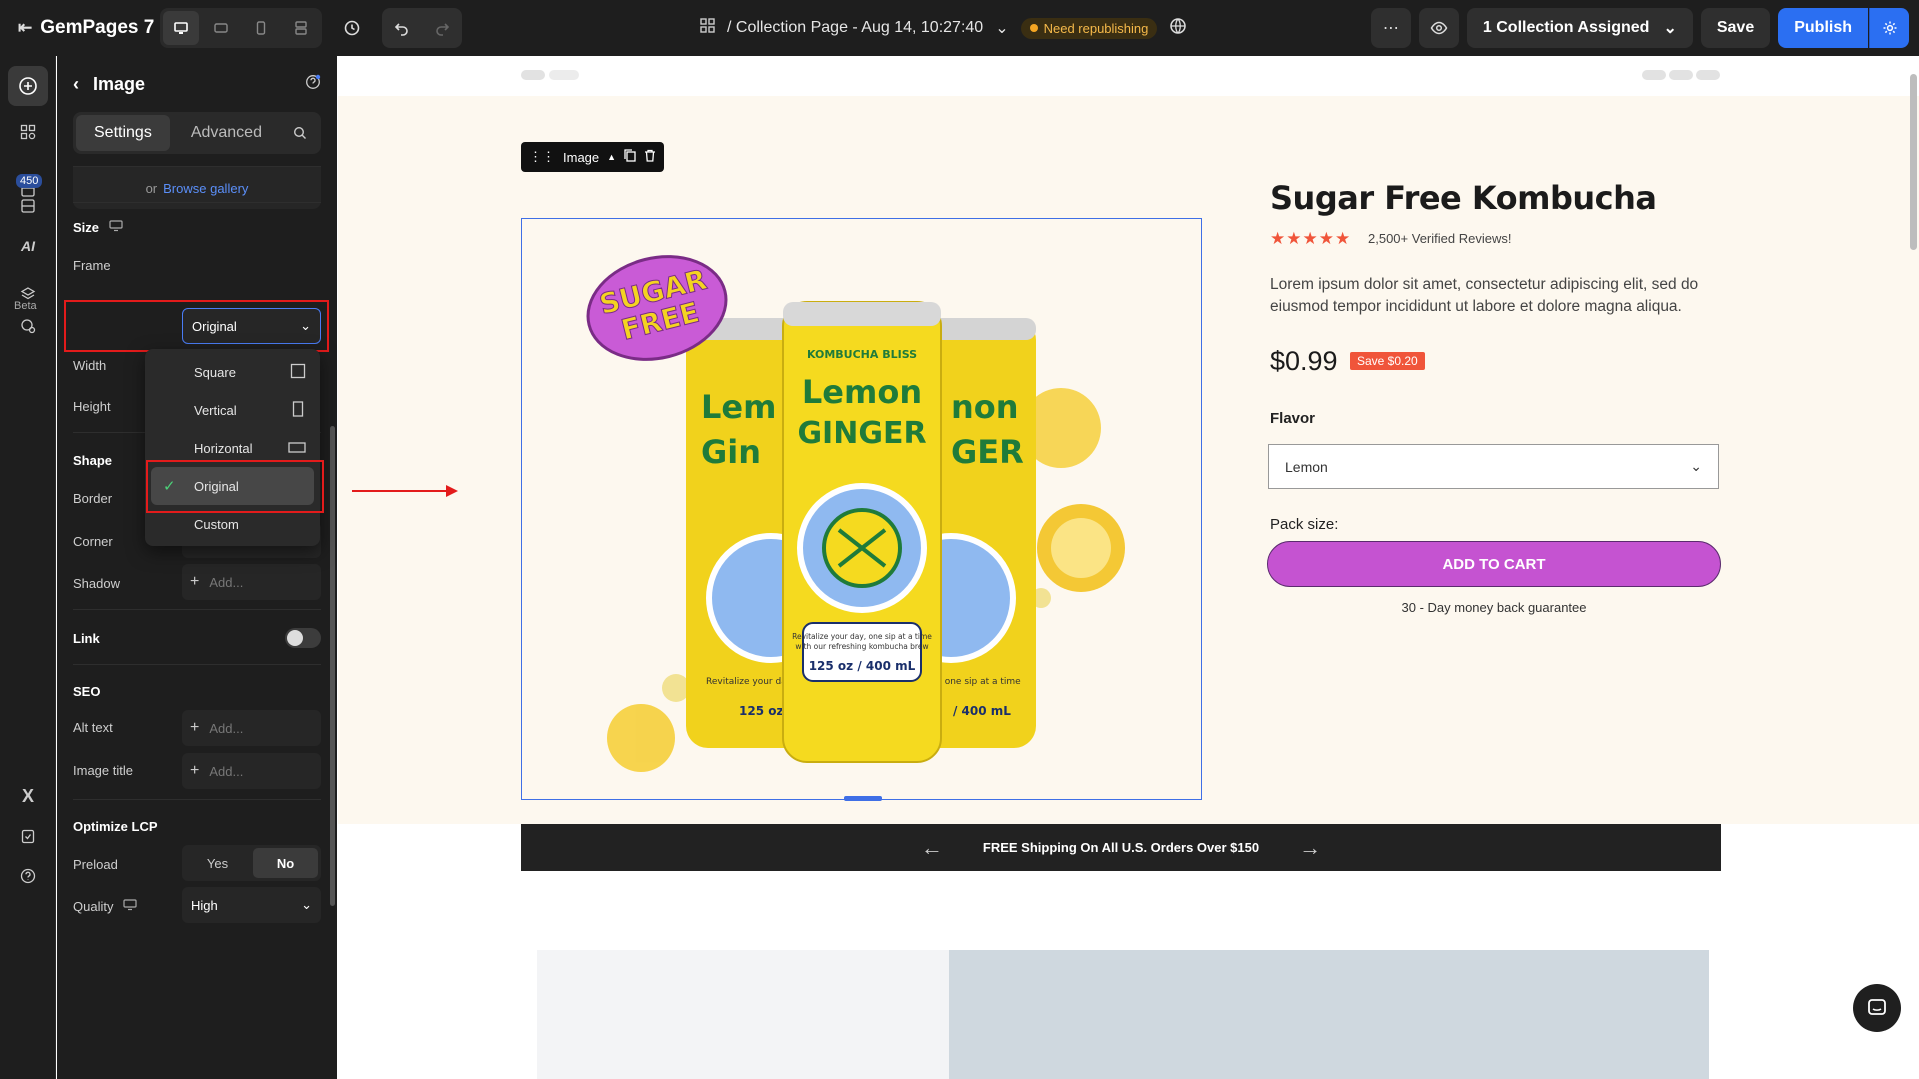 The width and height of the screenshot is (1919, 1079). What do you see at coordinates (707, 28) in the screenshot?
I see `page-list-icon` at bounding box center [707, 28].